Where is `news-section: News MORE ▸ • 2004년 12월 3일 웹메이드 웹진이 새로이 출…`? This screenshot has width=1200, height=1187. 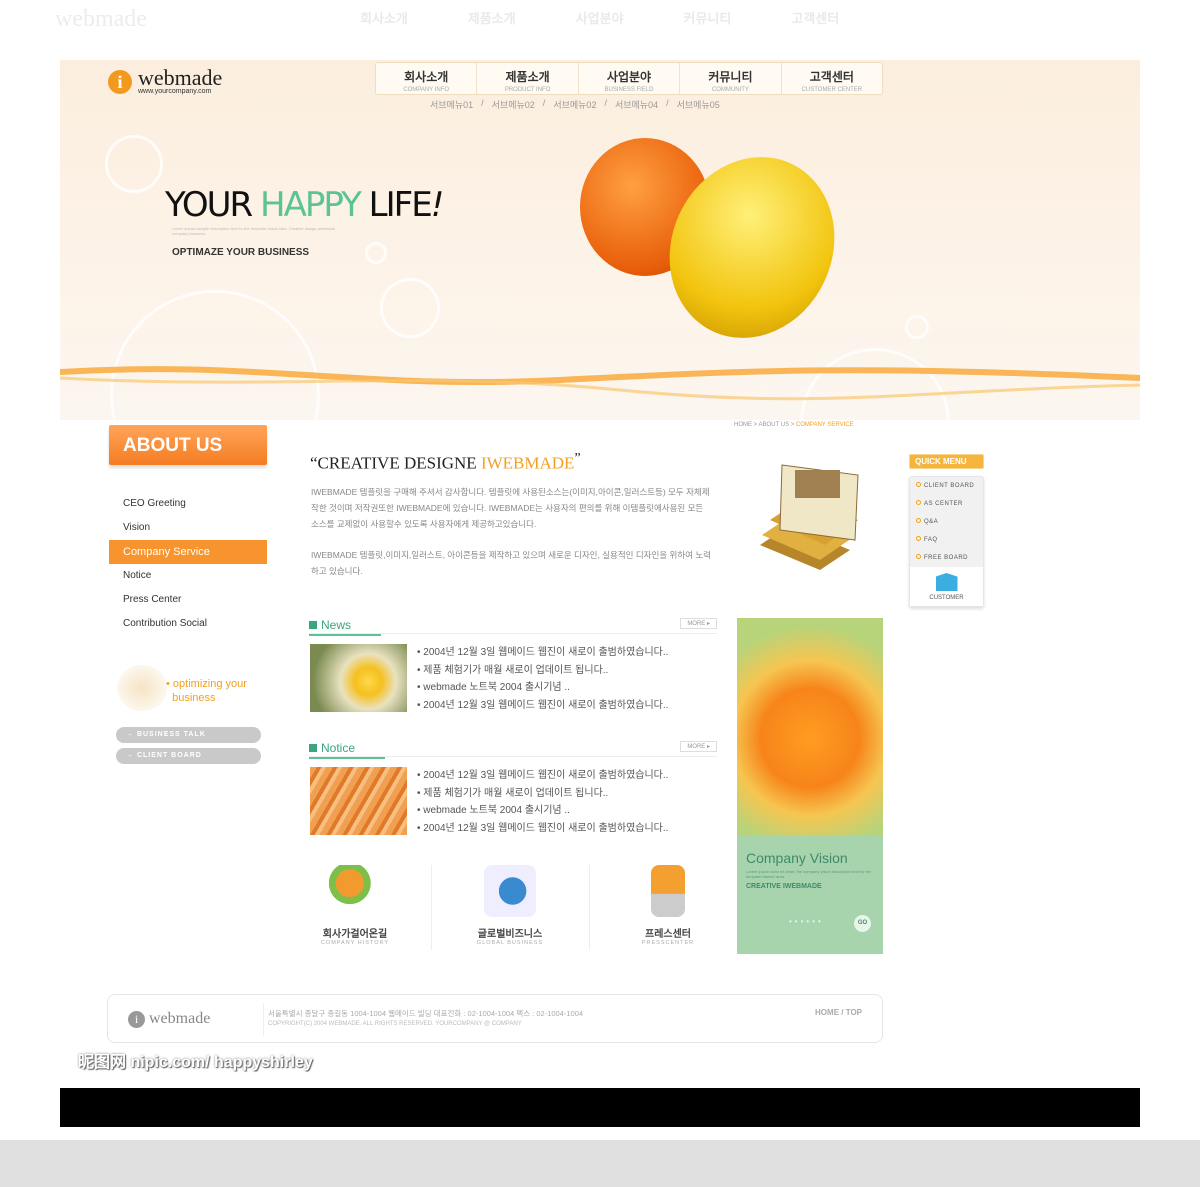
news-section: News MORE ▸ • 2004년 12월 3일 웹메이드 웹진이 새로이 출… is located at coordinates (513, 664).